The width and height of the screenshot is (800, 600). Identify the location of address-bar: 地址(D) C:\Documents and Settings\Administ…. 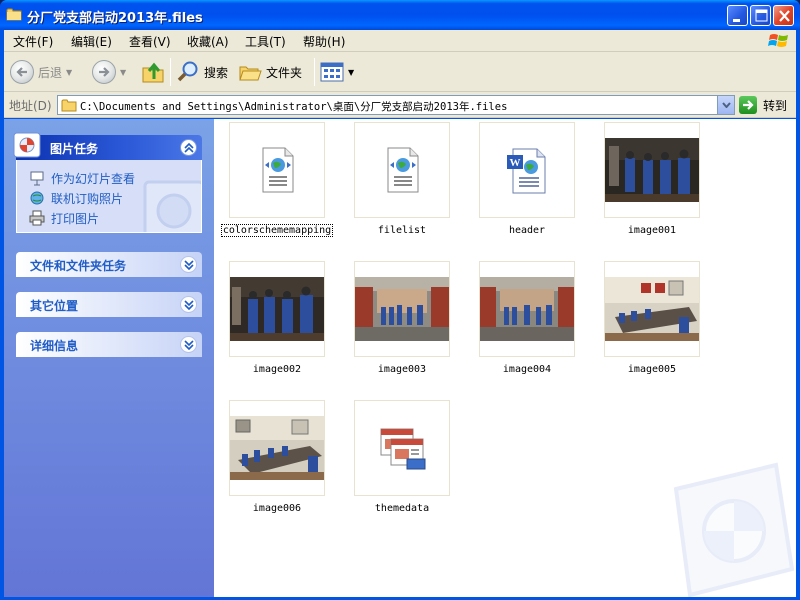
(400, 105).